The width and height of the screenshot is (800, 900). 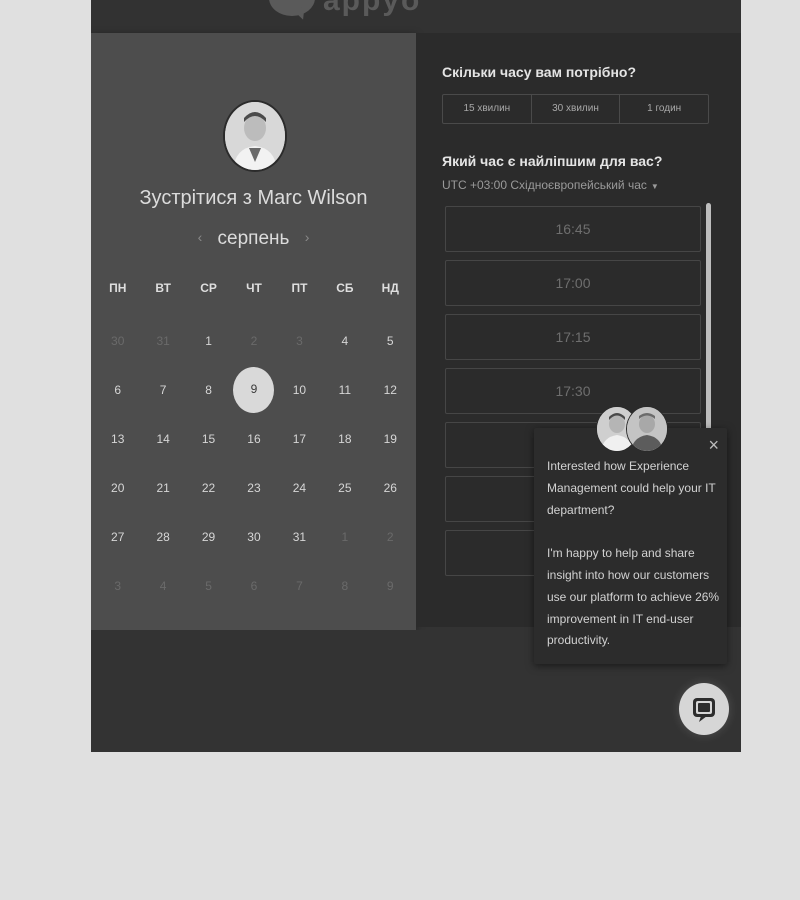 I want to click on chat-launcher-button, so click(x=704, y=709).